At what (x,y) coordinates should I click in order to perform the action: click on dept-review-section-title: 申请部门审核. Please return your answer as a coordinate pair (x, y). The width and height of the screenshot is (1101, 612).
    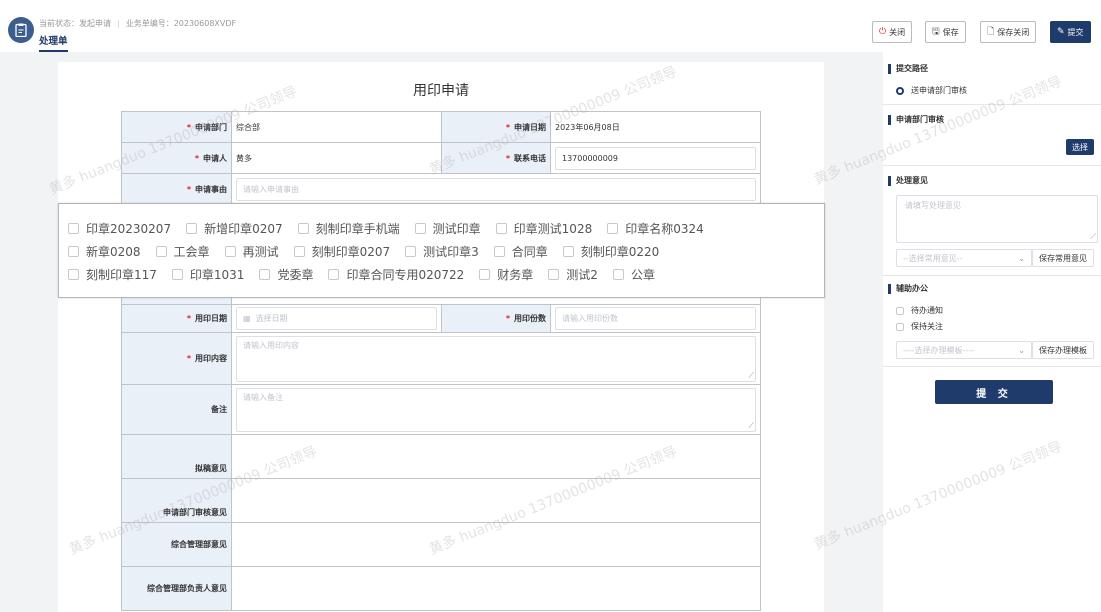
    Looking at the image, I should click on (916, 120).